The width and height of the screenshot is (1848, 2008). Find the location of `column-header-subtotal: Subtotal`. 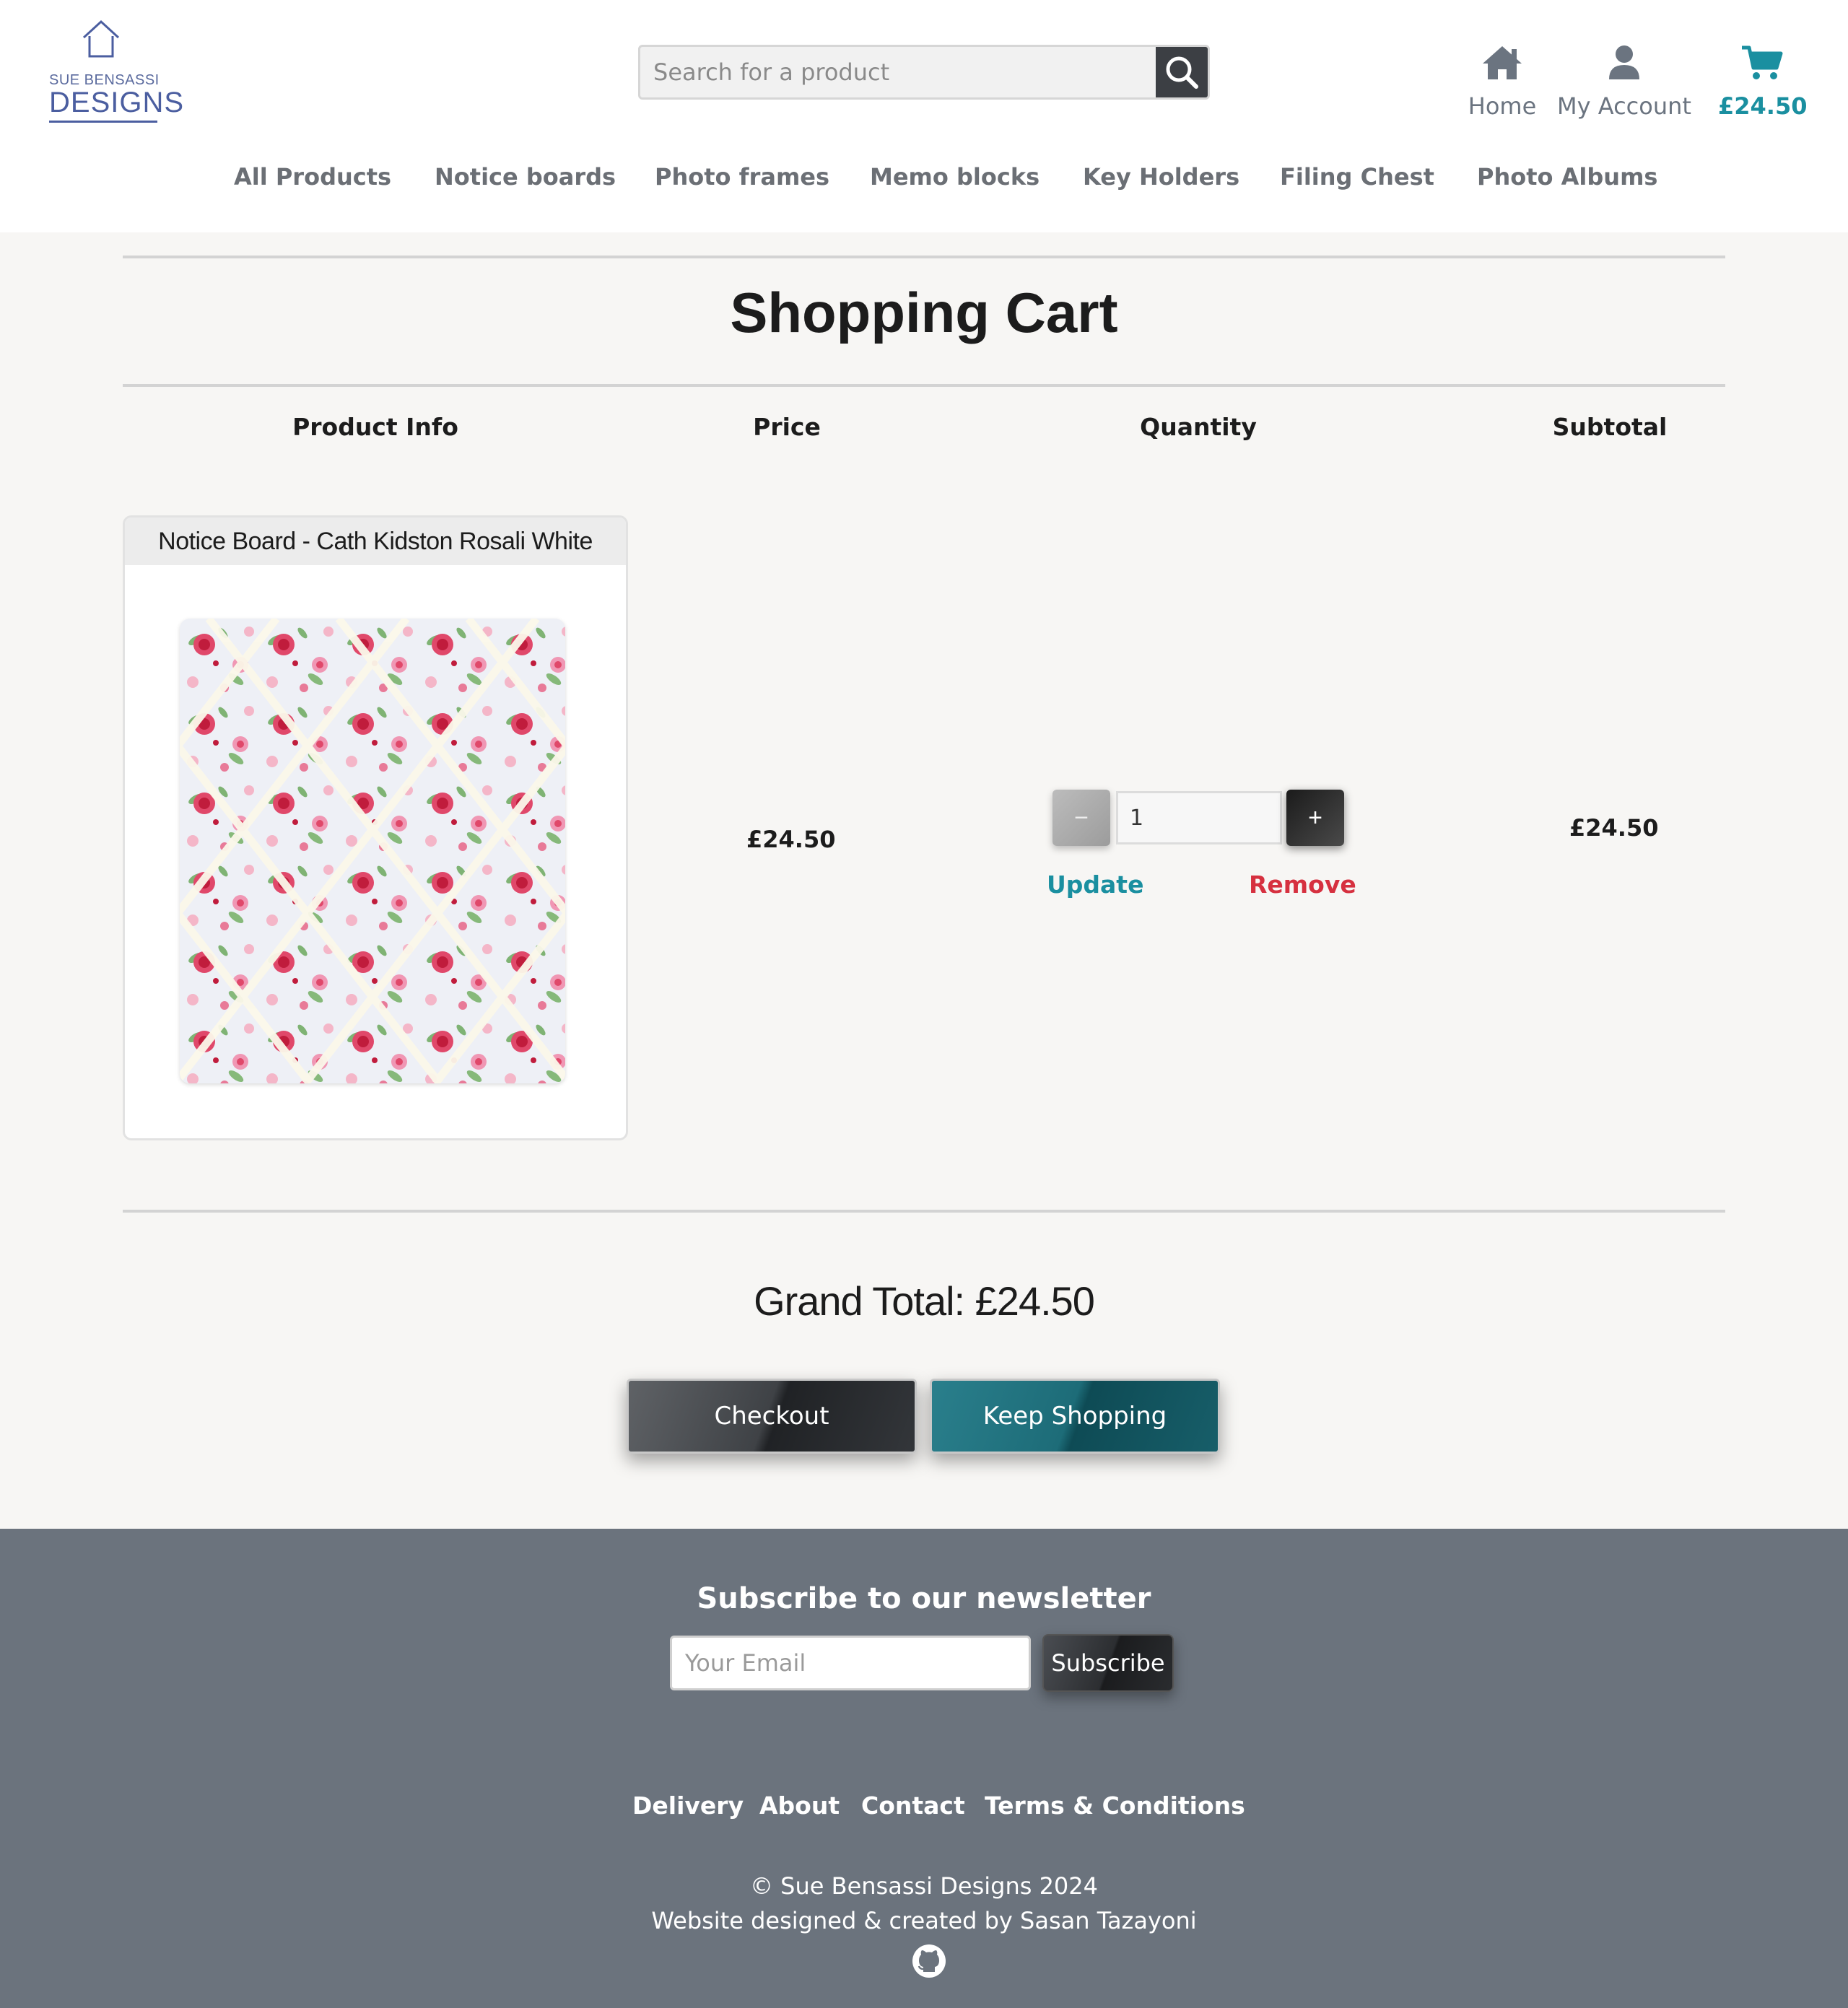

column-header-subtotal: Subtotal is located at coordinates (1610, 427).